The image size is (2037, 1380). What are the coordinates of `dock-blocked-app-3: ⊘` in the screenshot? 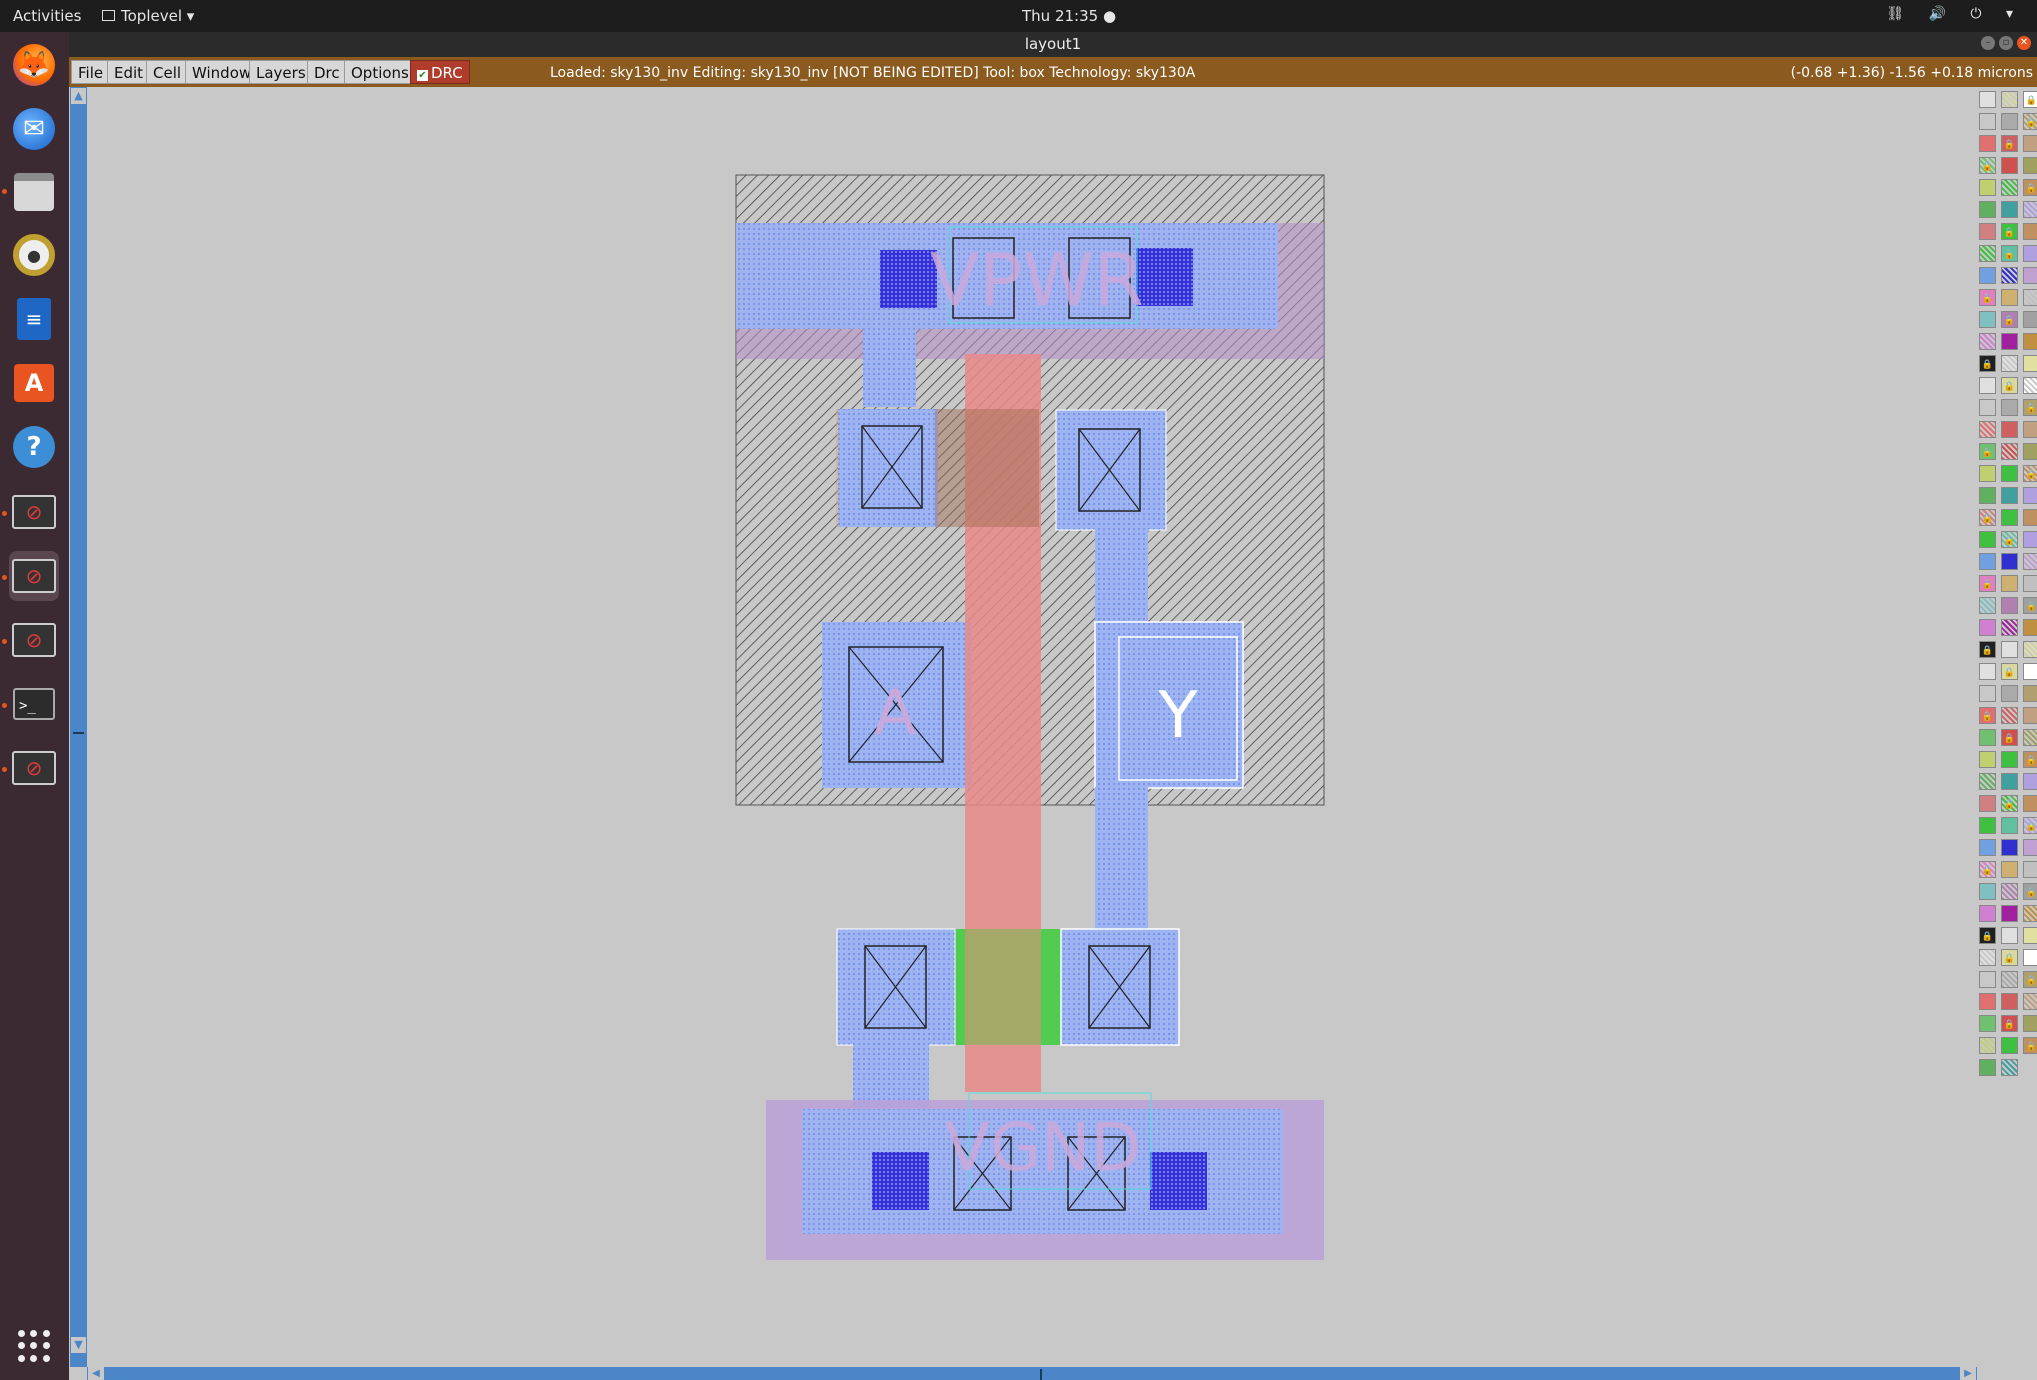 It's located at (34, 640).